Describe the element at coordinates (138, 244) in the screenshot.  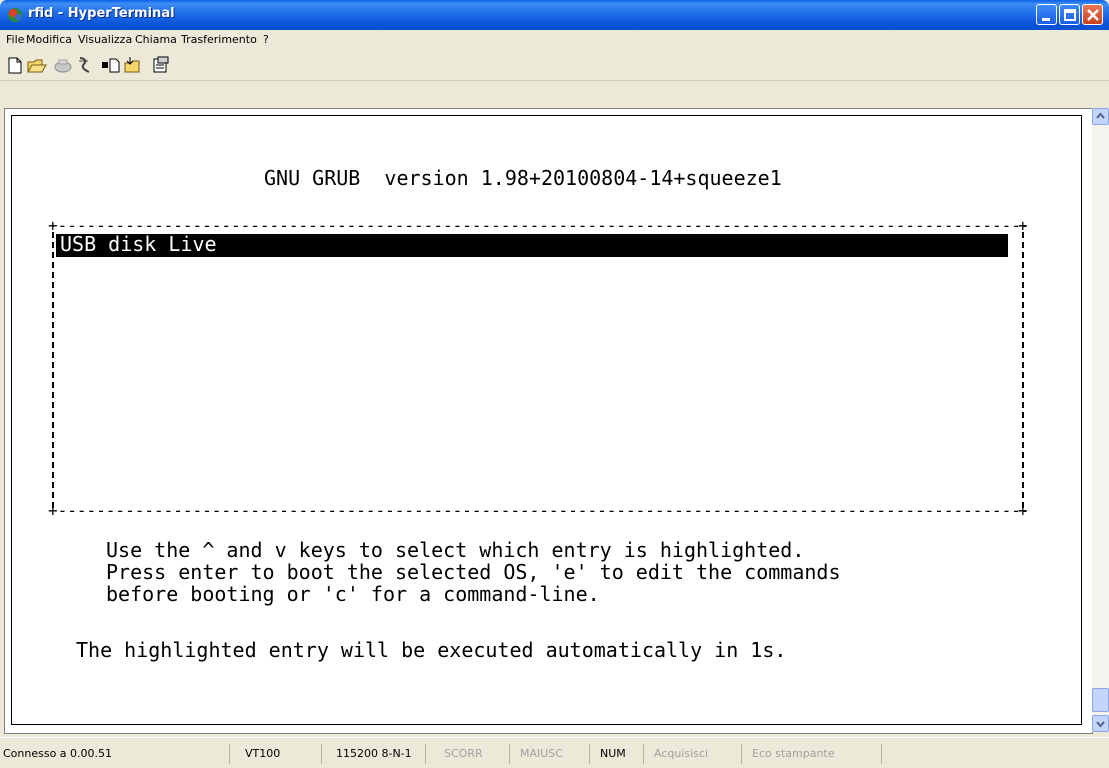
I see `boot-entry-usb-disk-live: USB disk Live` at that location.